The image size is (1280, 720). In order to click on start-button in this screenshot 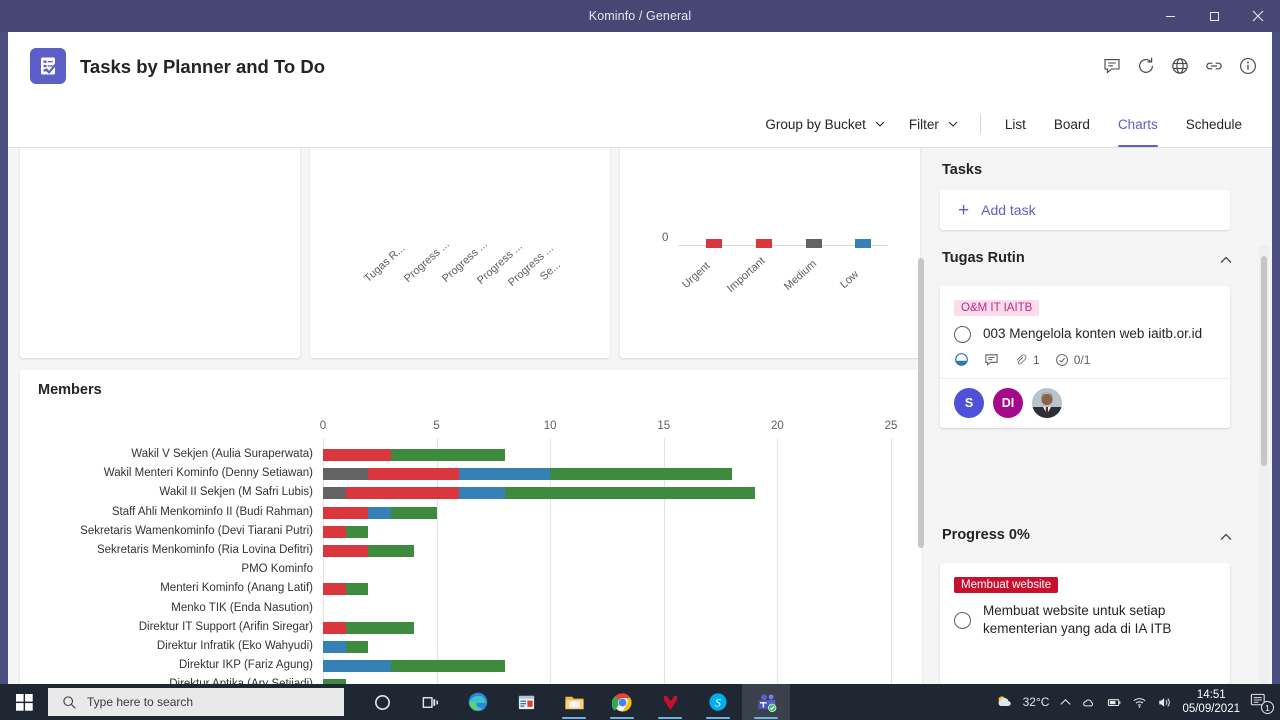, I will do `click(24, 702)`.